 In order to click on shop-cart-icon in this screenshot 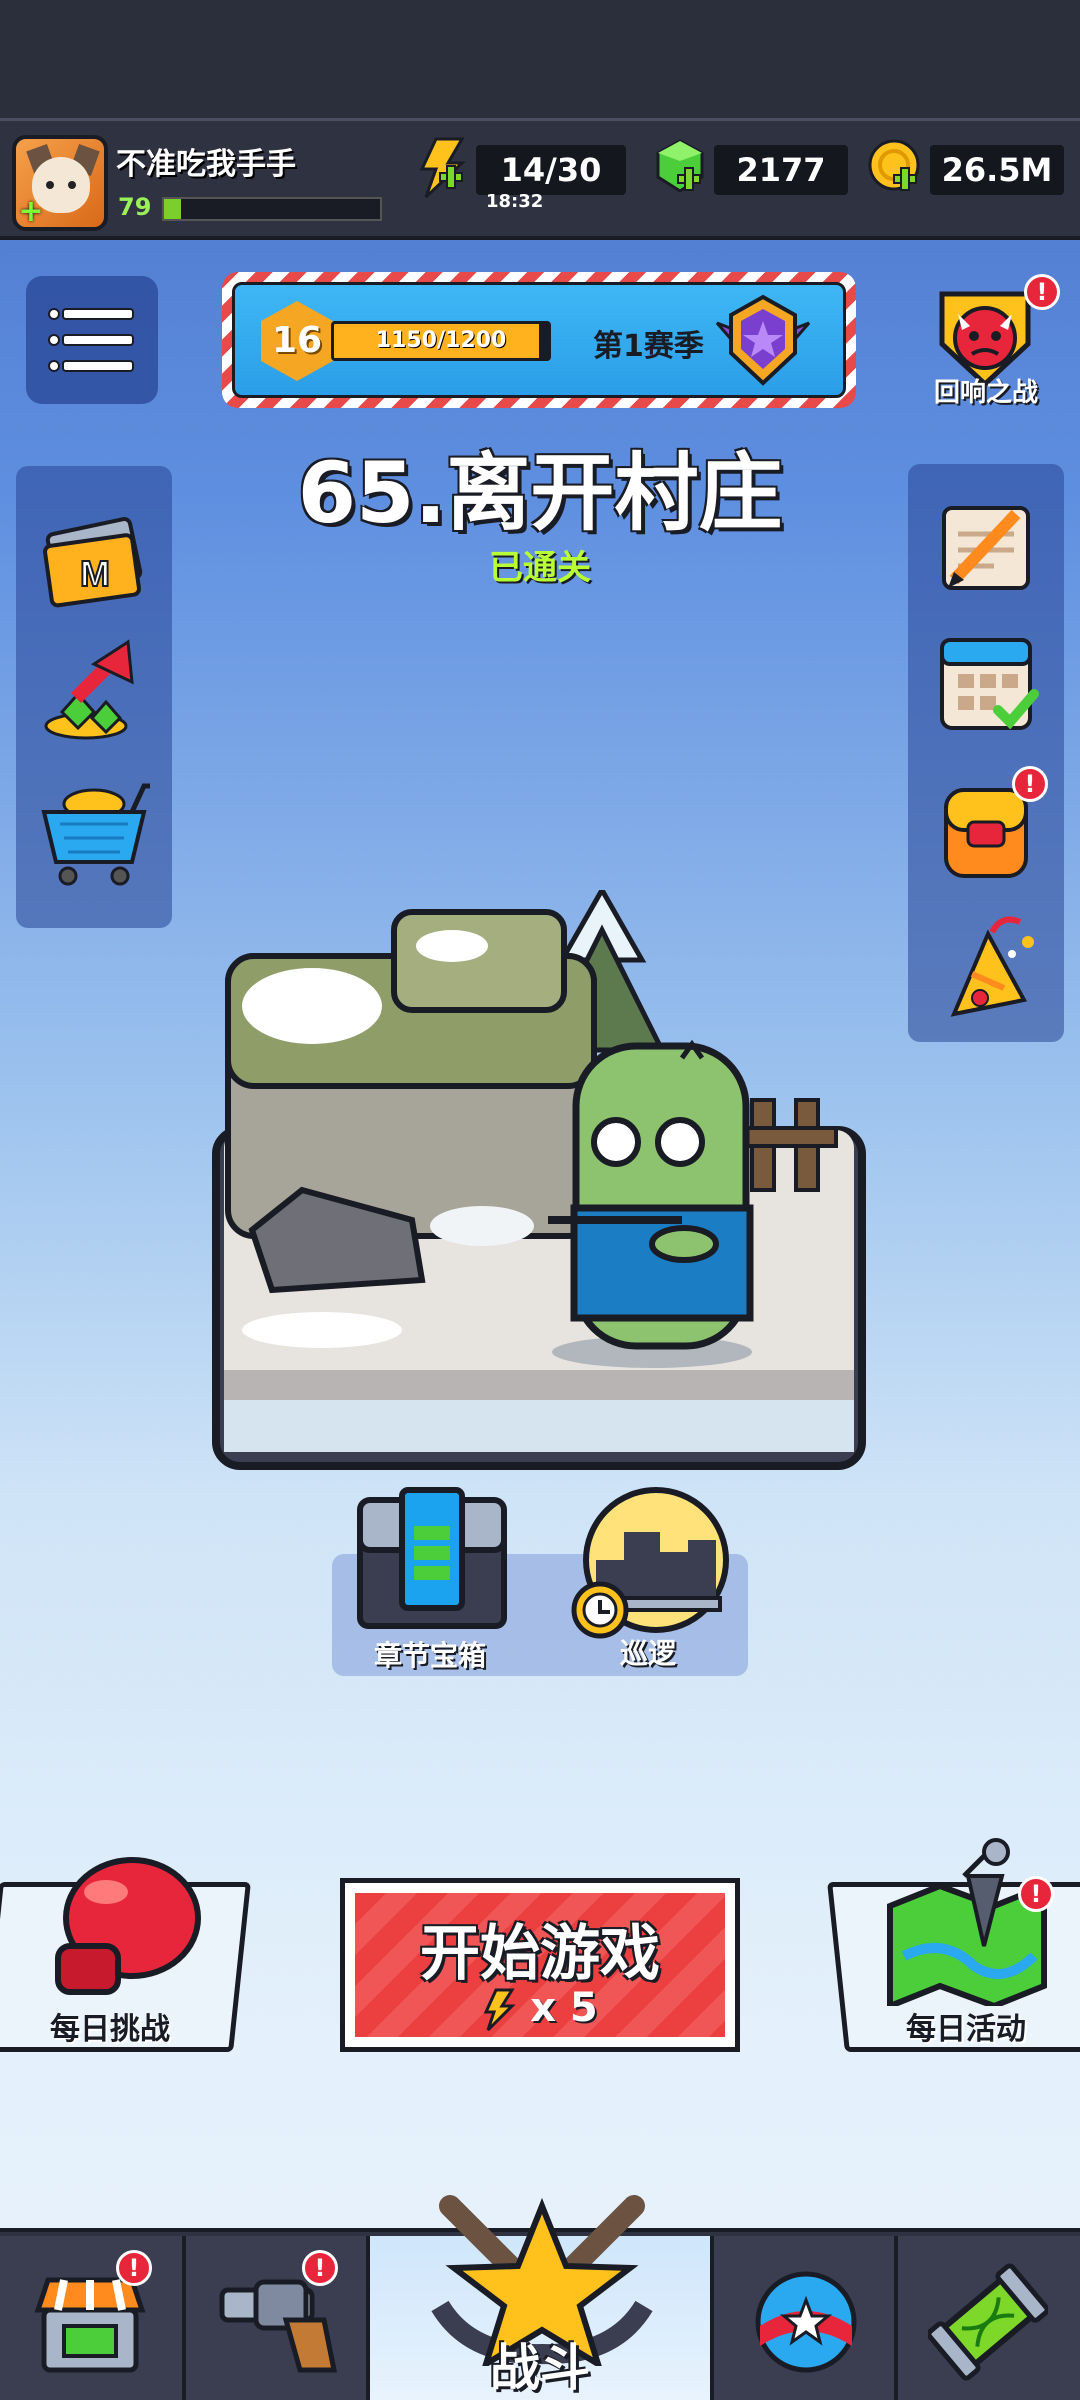, I will do `click(94, 828)`.